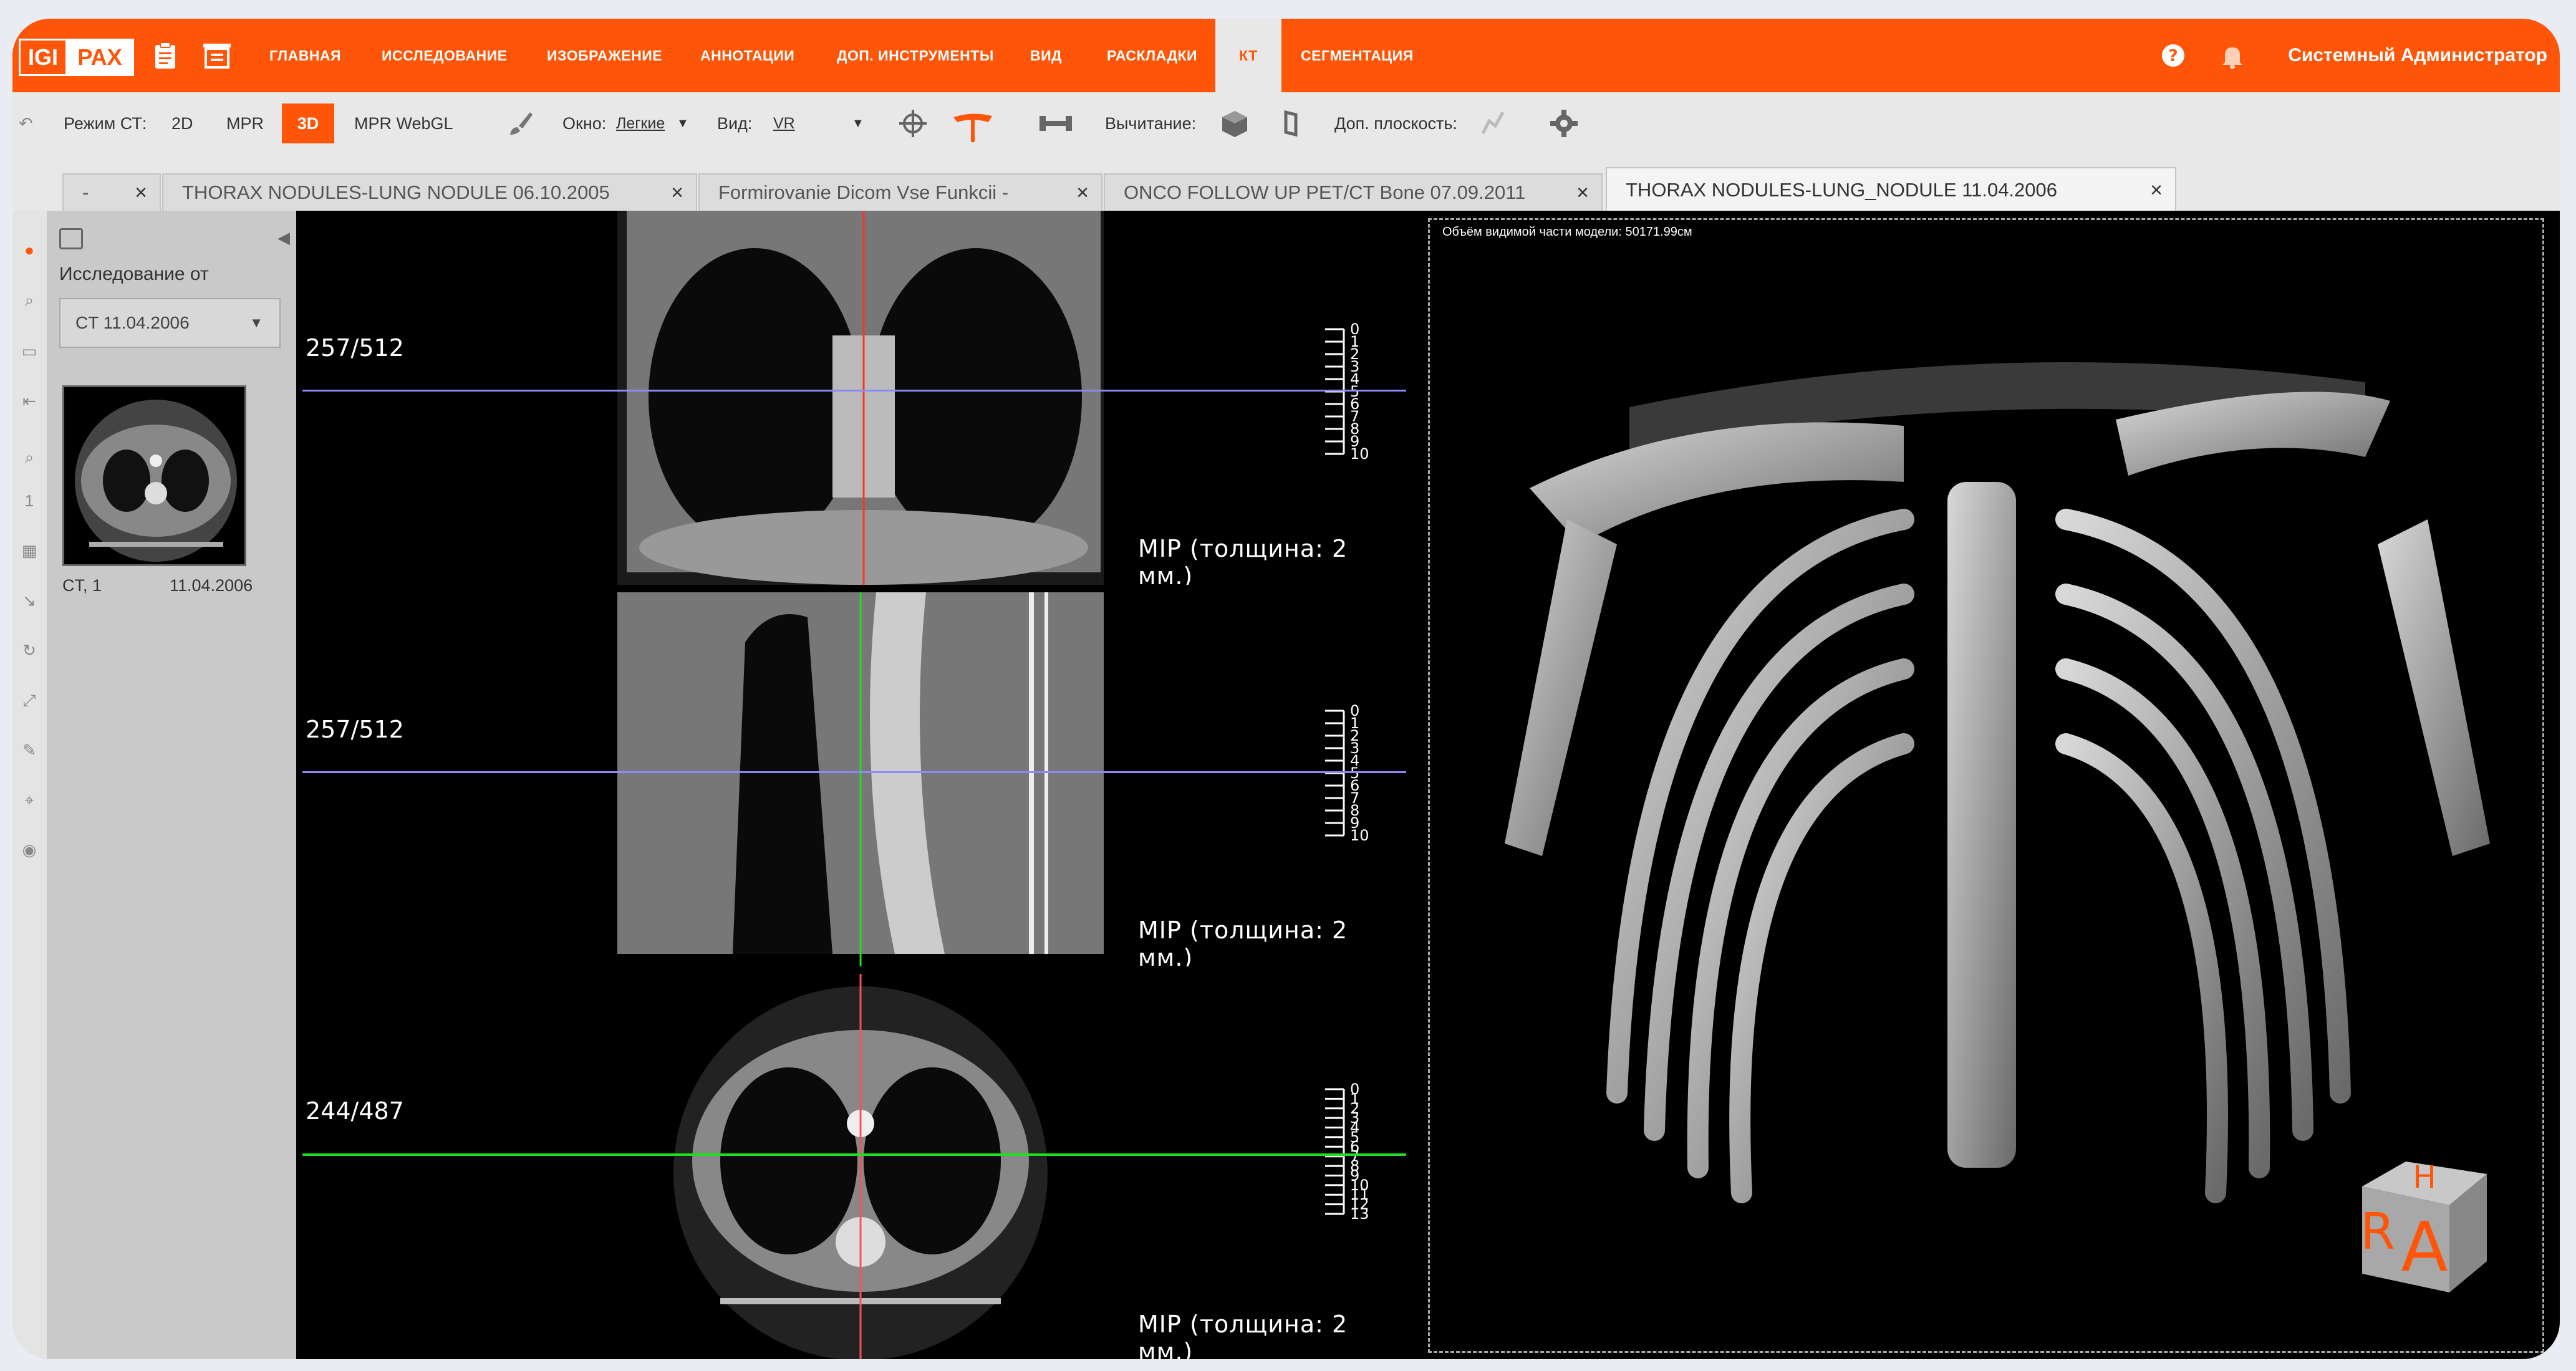 This screenshot has height=1371, width=2576. What do you see at coordinates (2417, 55) in the screenshot?
I see `user-name: Системный Администратор` at bounding box center [2417, 55].